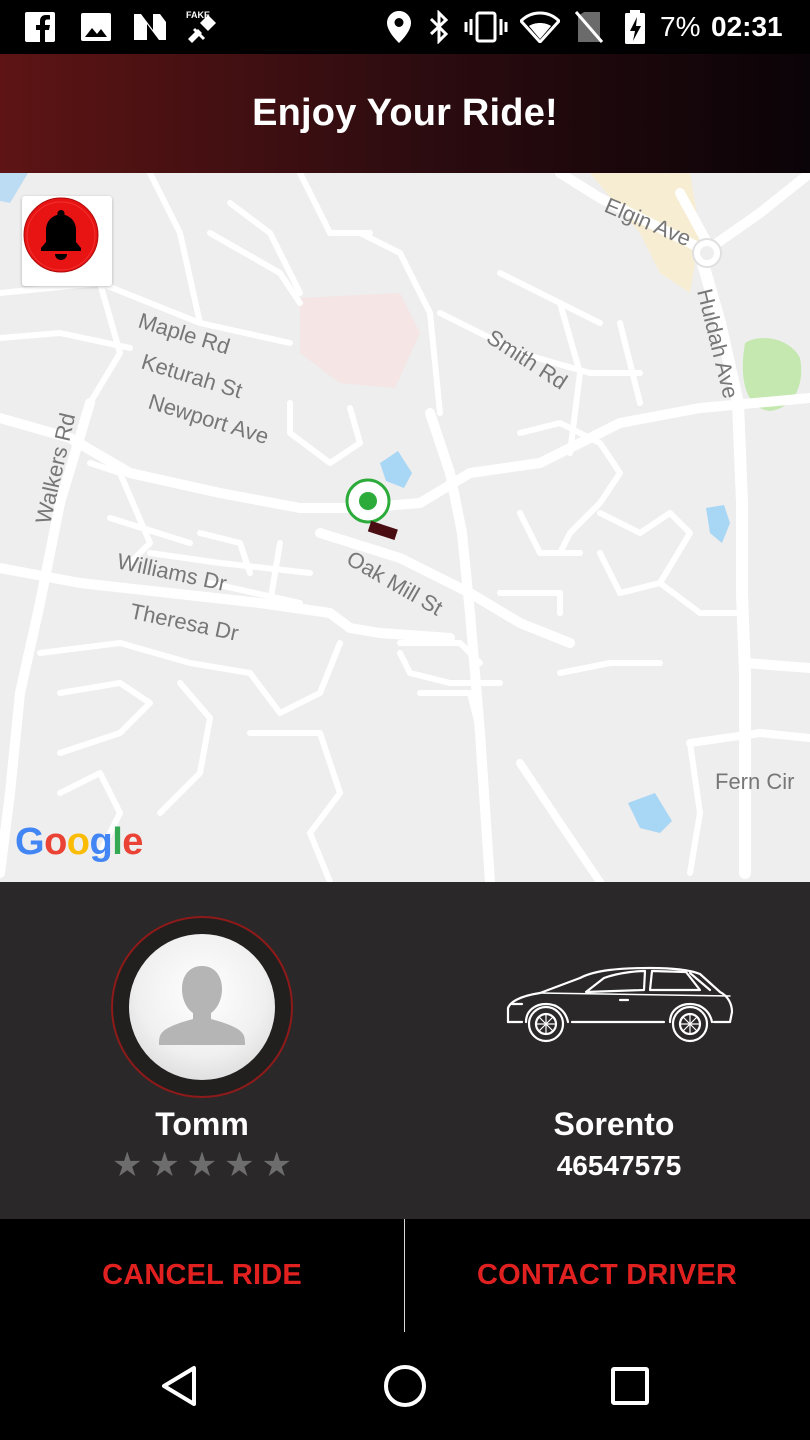  I want to click on user-icon, so click(202, 1005).